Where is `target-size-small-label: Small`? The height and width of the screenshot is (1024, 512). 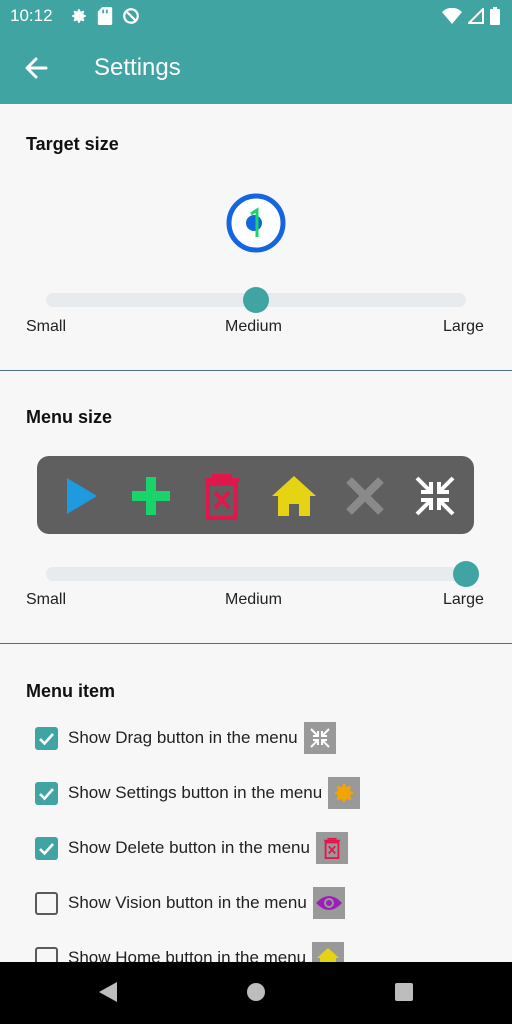
target-size-small-label: Small is located at coordinates (46, 326).